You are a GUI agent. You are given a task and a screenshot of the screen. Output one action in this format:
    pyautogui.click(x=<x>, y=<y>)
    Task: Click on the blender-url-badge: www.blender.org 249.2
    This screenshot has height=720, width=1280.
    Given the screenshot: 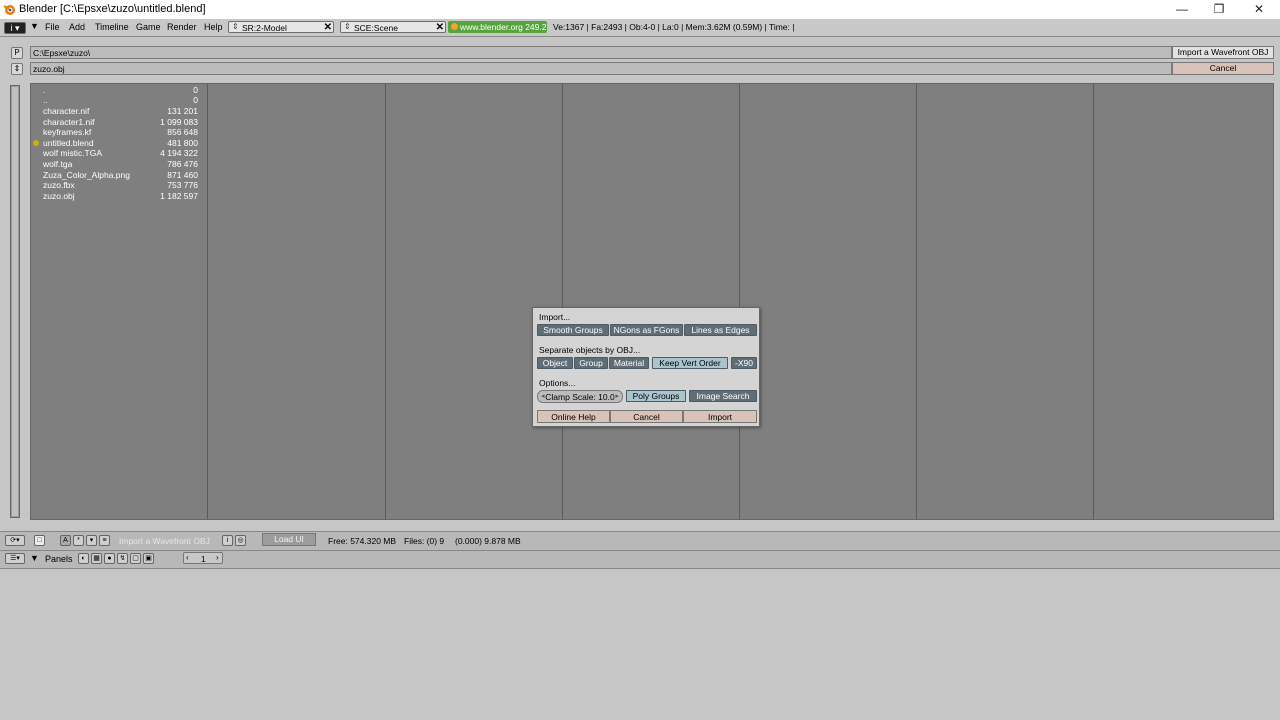 What is the action you would take?
    pyautogui.click(x=497, y=27)
    